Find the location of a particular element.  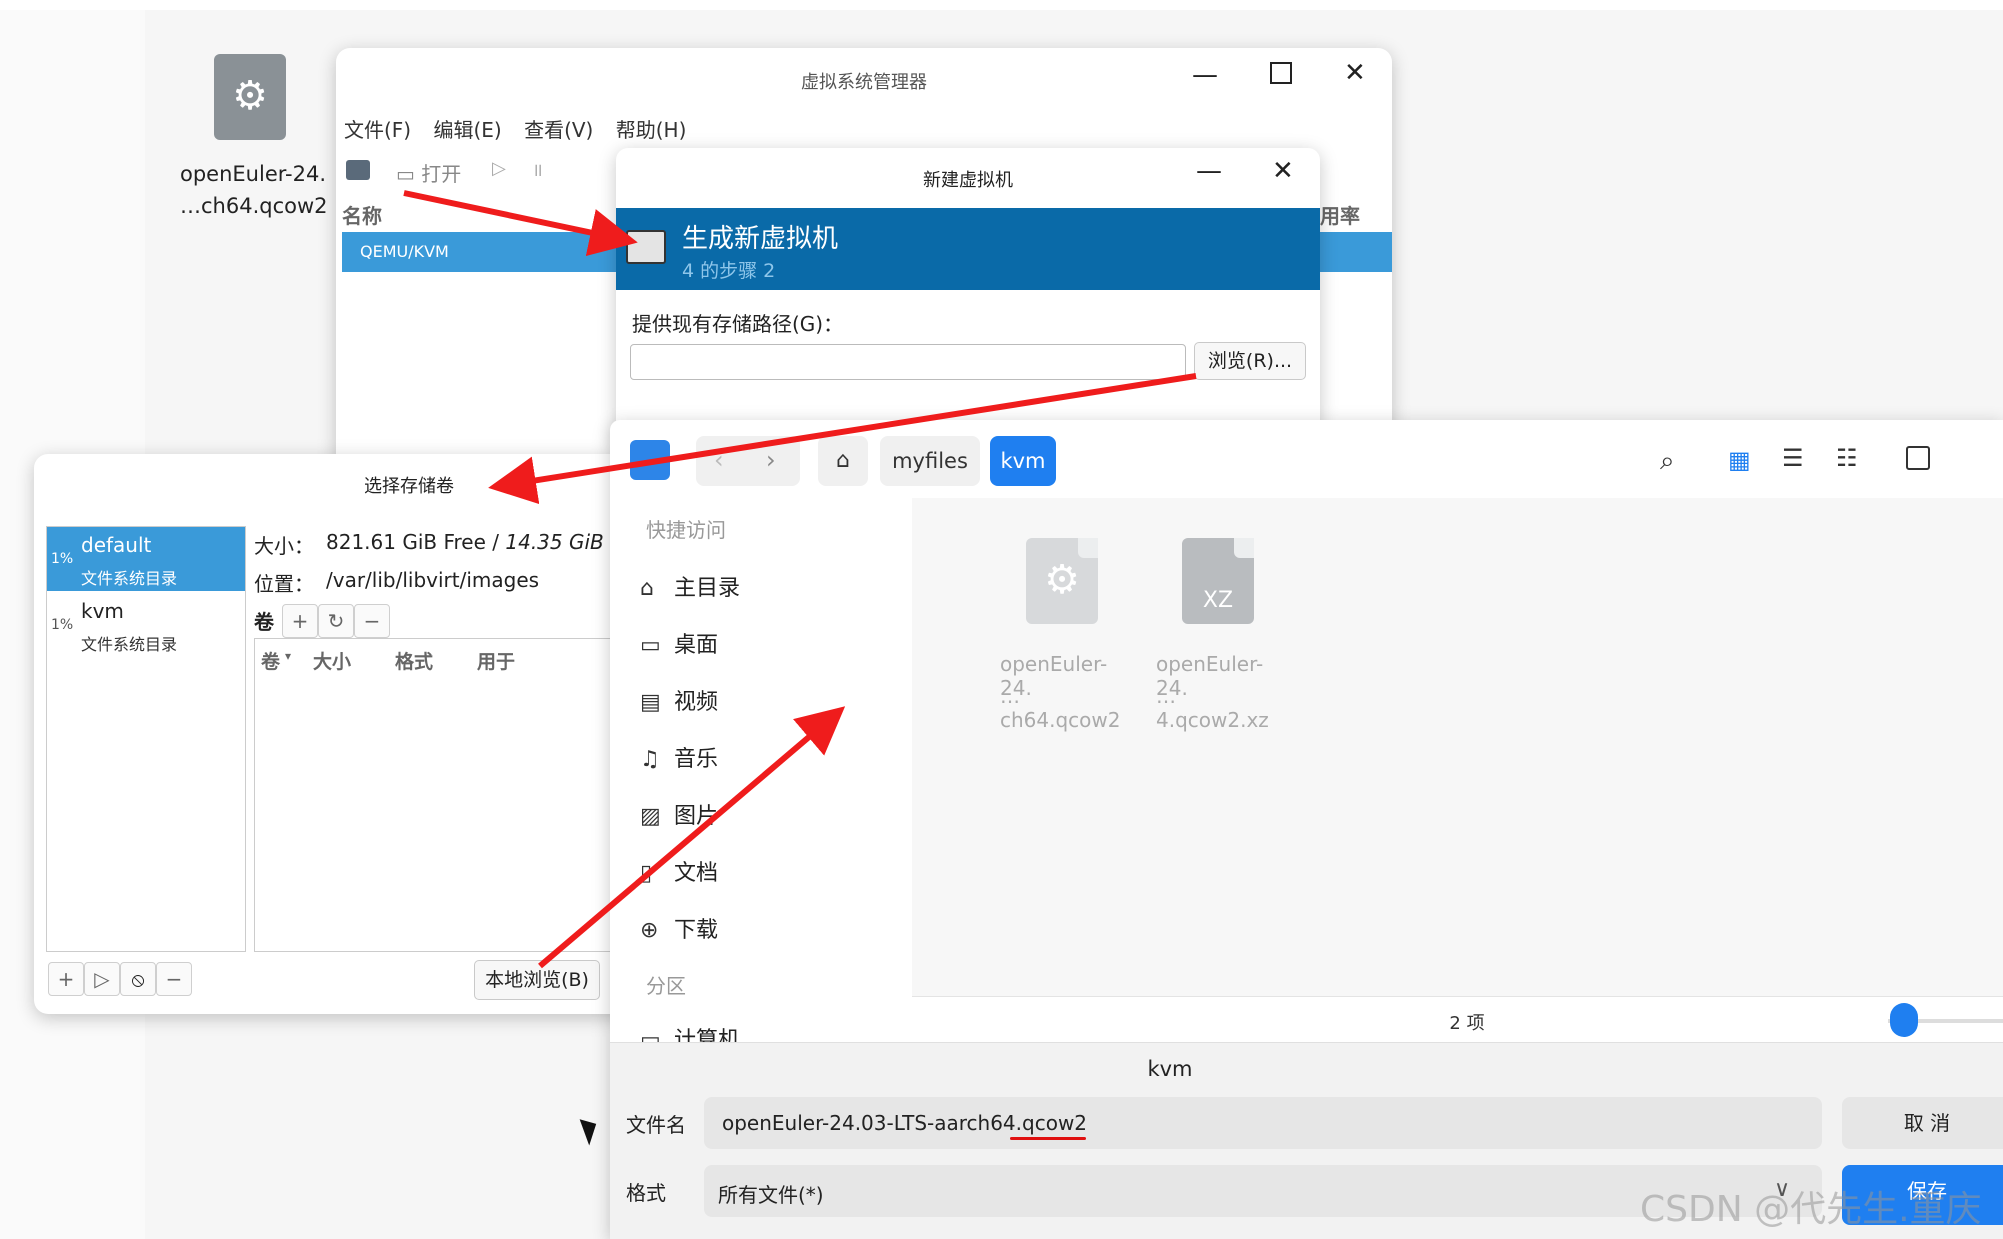

col-usage: 用率 is located at coordinates (1340, 216).